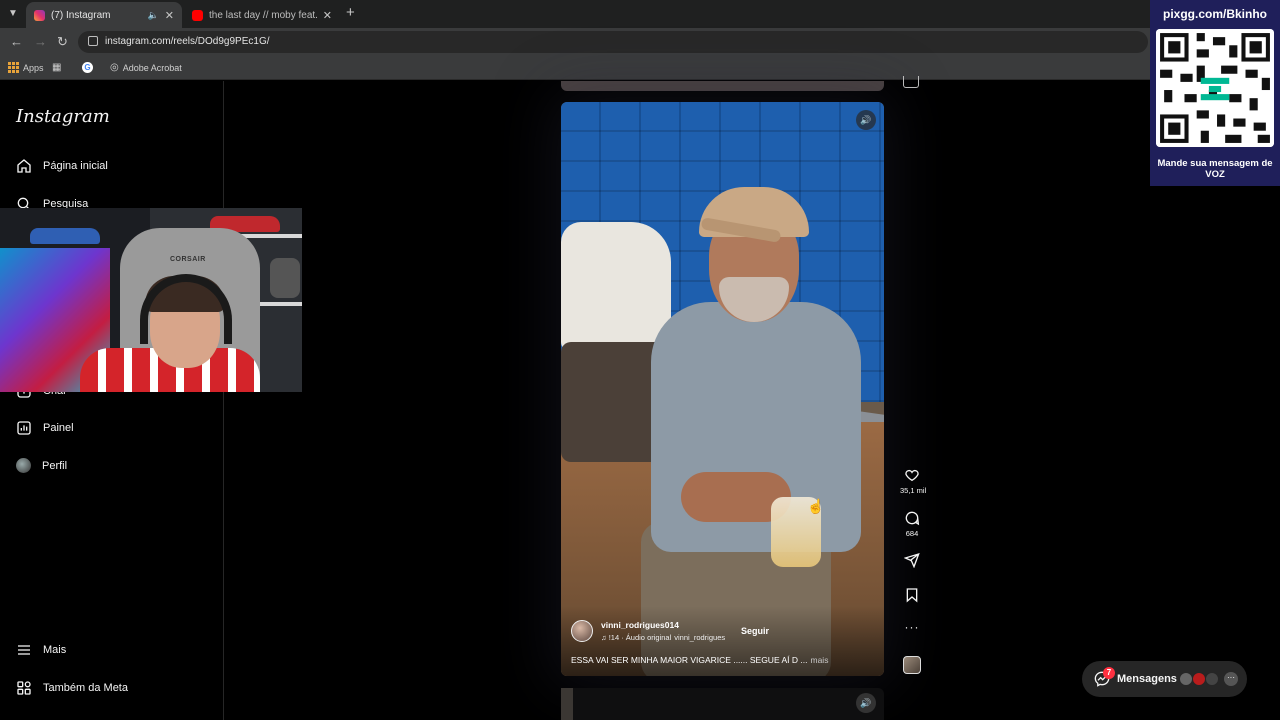 This screenshot has width=1280, height=720. What do you see at coordinates (41, 650) in the screenshot?
I see `sidebar-item-more: Mais` at bounding box center [41, 650].